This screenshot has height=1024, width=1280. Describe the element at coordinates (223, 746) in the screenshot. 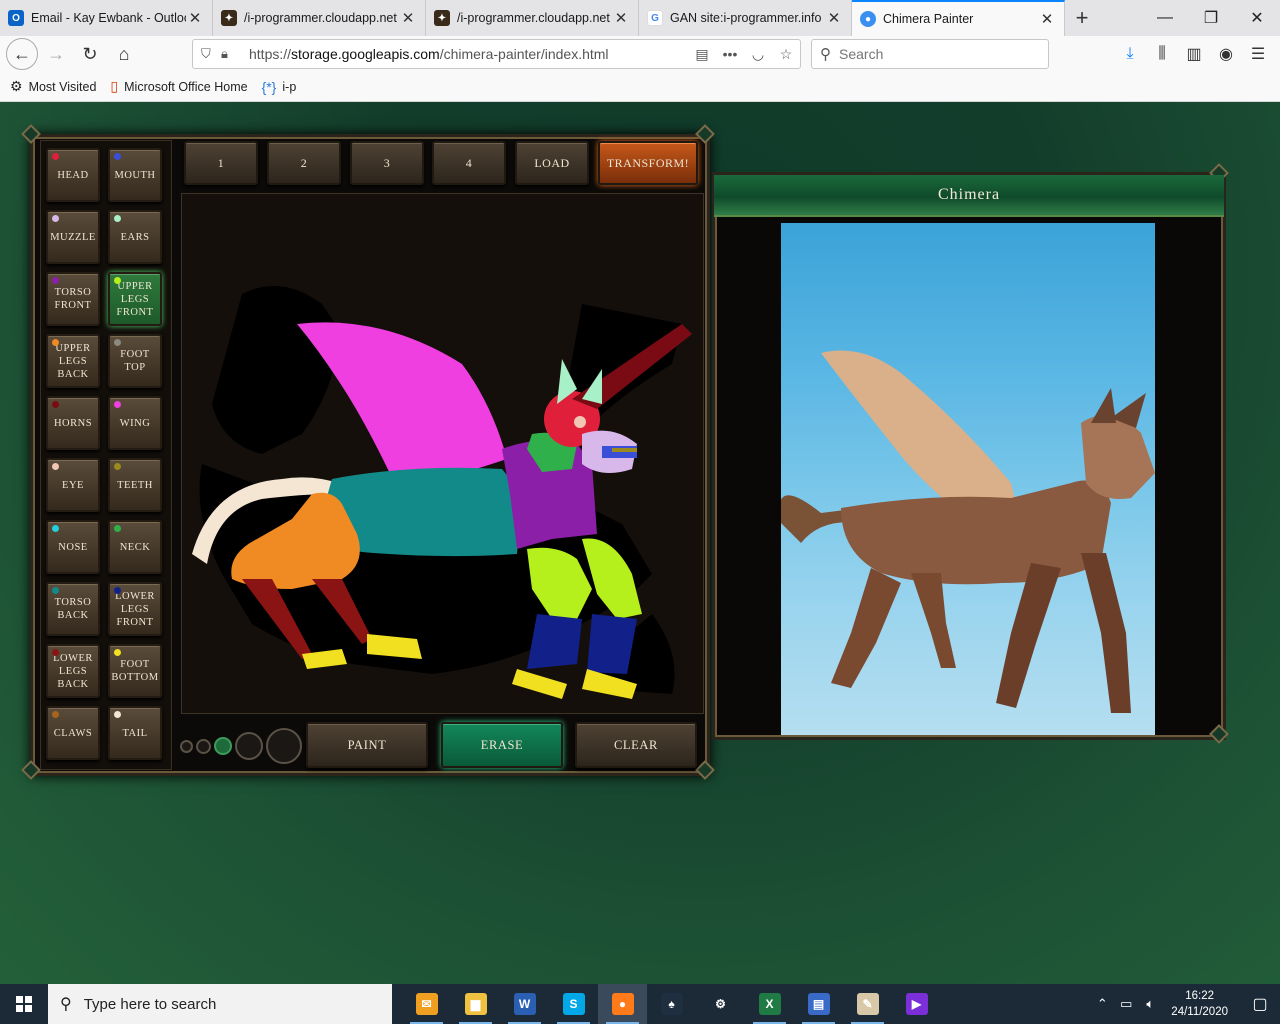

I see `brush-size-m` at that location.